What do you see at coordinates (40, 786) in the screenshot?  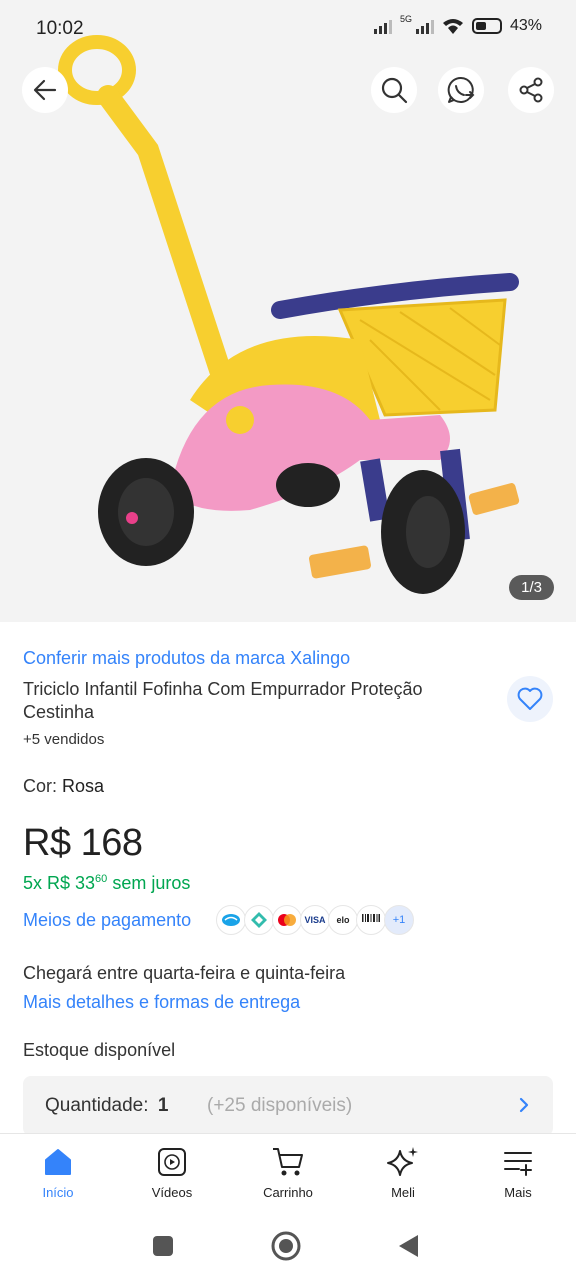 I see `color-label: Cor:` at bounding box center [40, 786].